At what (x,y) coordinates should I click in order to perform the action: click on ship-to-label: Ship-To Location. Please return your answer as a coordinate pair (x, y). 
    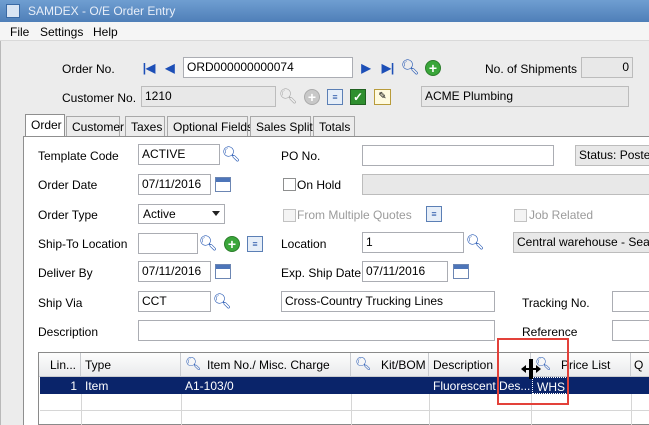
    Looking at the image, I should click on (83, 244).